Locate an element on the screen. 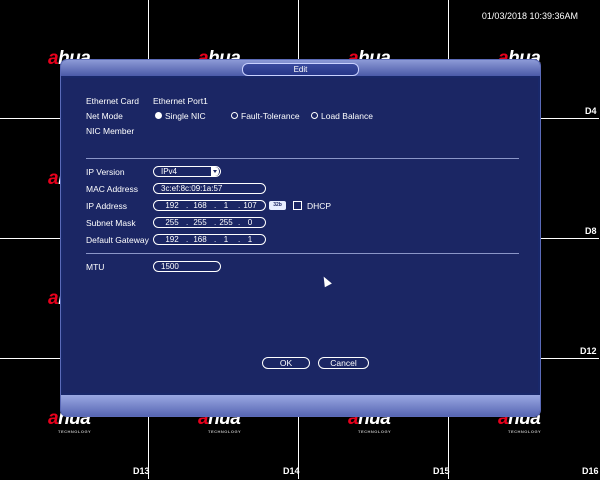 The height and width of the screenshot is (480, 600). channel-label-d12: D12 is located at coordinates (588, 351).